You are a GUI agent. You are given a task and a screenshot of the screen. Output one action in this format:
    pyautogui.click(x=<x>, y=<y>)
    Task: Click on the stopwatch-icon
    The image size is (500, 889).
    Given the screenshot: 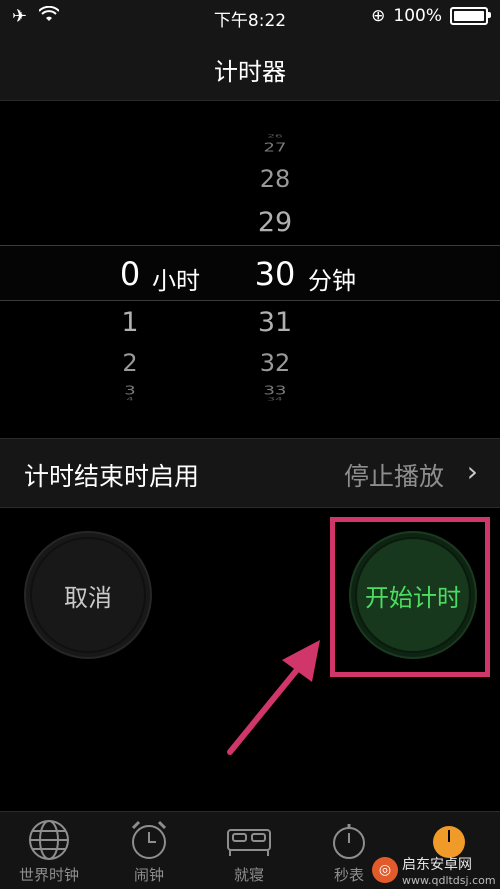 What is the action you would take?
    pyautogui.click(x=349, y=841)
    